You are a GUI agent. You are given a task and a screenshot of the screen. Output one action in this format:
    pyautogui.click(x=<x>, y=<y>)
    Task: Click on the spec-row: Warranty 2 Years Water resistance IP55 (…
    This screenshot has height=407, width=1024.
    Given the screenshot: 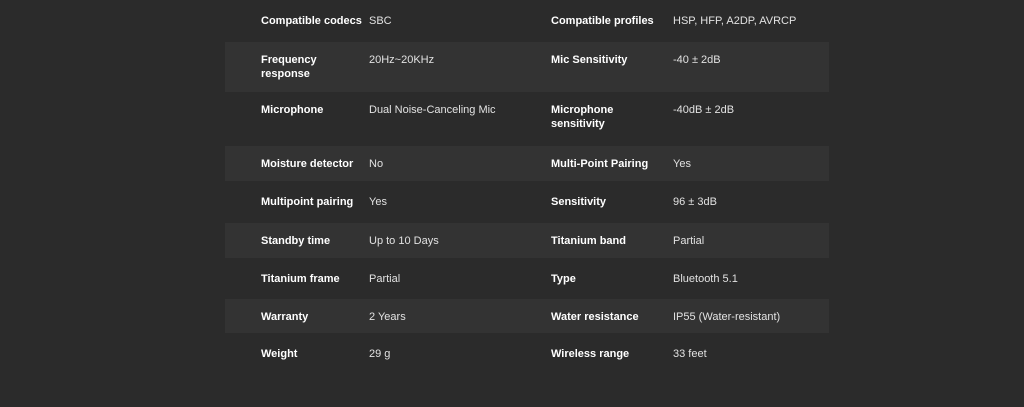 What is the action you would take?
    pyautogui.click(x=527, y=316)
    